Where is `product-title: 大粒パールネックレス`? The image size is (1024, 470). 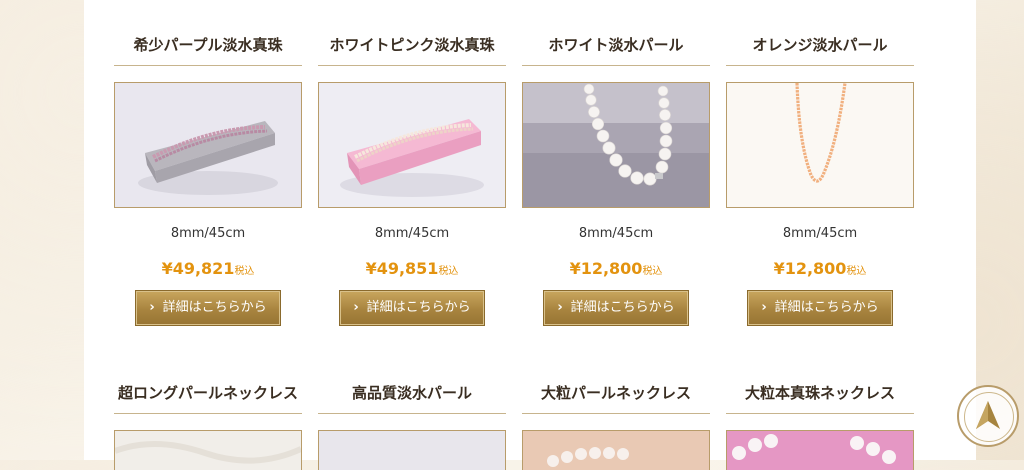 product-title: 大粒パールネックレス is located at coordinates (616, 381).